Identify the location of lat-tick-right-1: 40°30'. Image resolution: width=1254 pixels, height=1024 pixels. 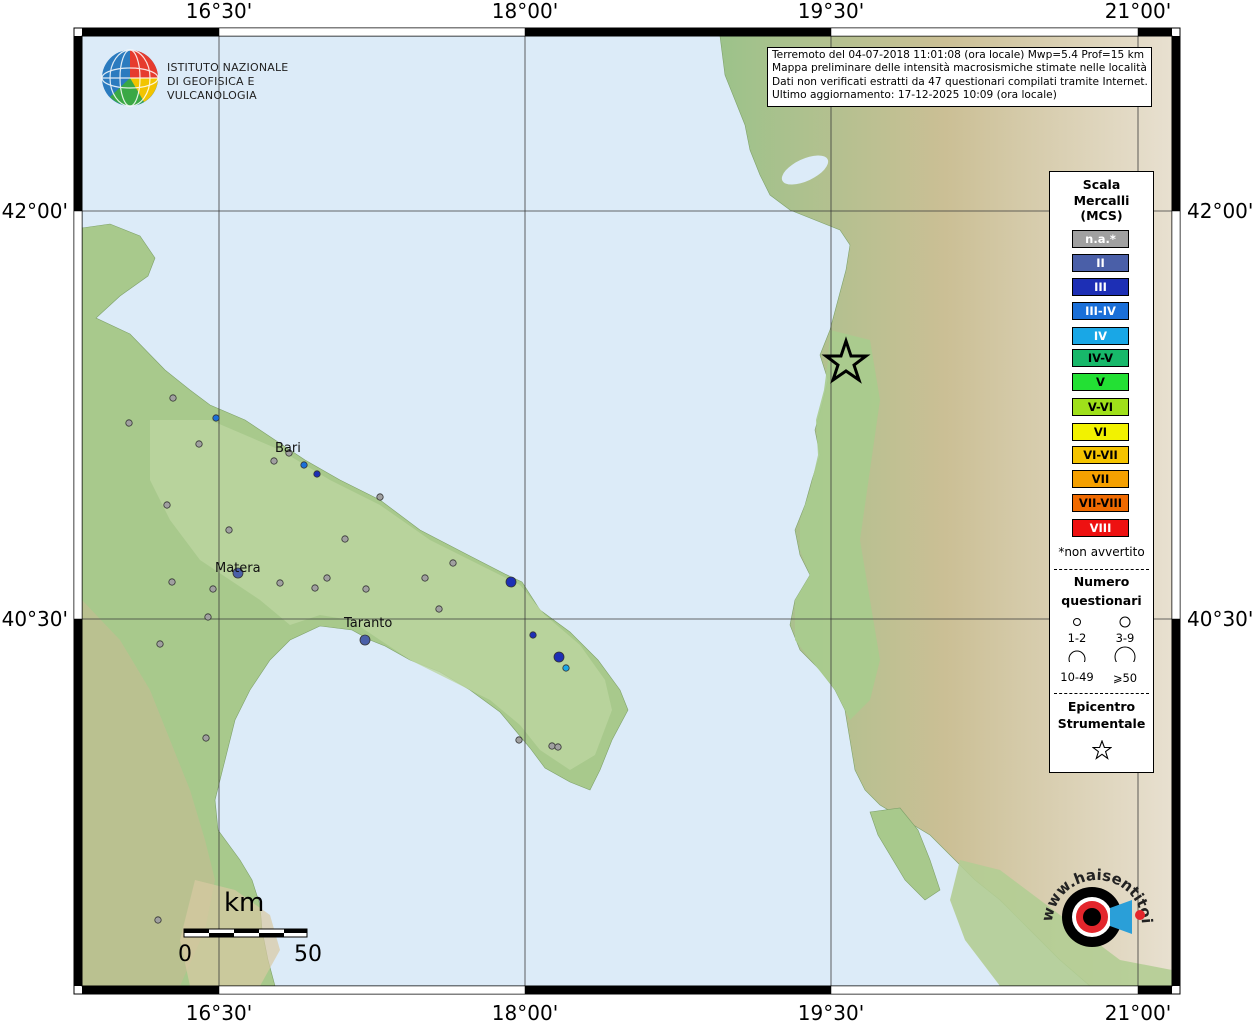
(1220, 619).